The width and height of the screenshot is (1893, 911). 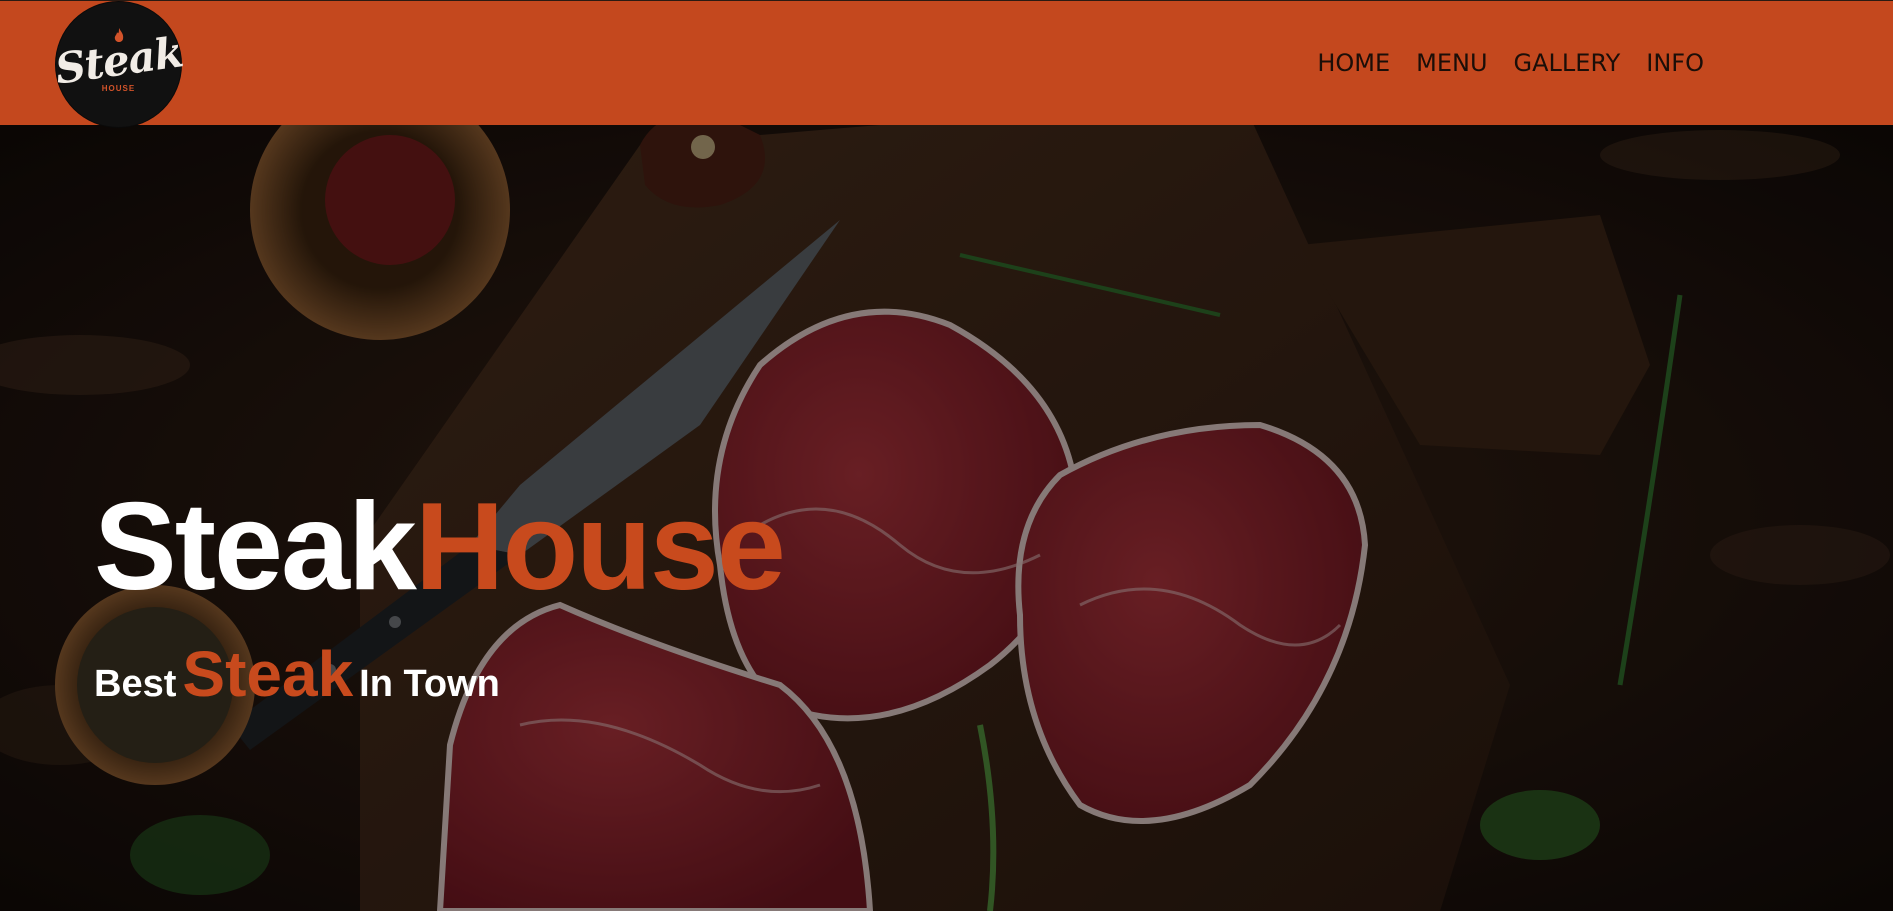 I want to click on nav-info: INFO, so click(x=1675, y=63).